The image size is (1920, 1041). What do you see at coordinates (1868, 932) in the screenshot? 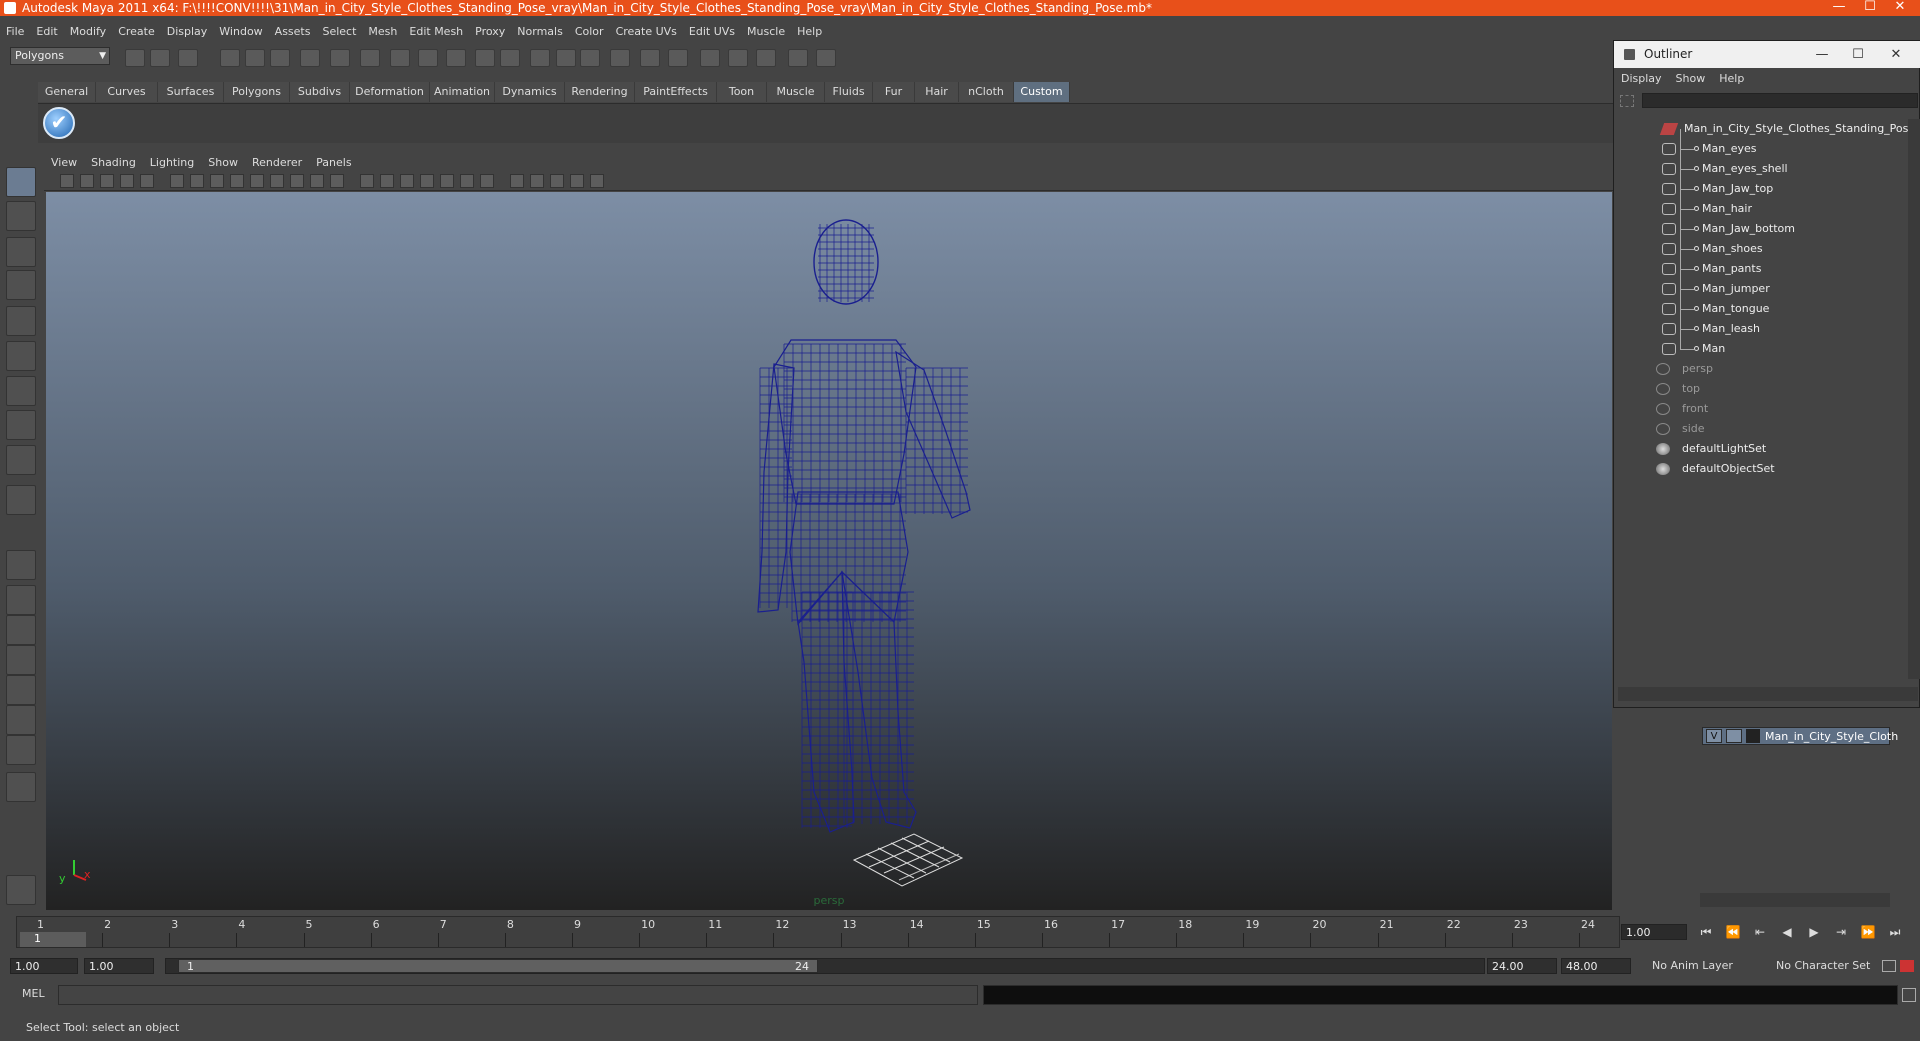
I see `step-forward-key-icon: ⏩` at bounding box center [1868, 932].